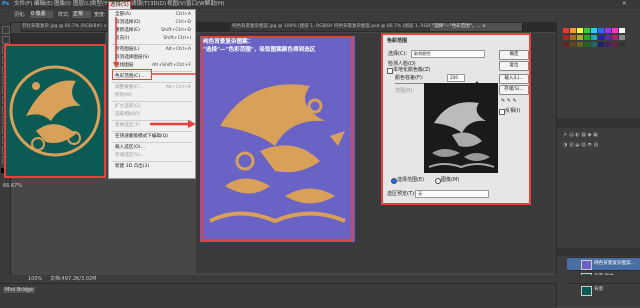 The width and height of the screenshot is (640, 308). What do you see at coordinates (513, 111) in the screenshot?
I see `invert-label: 反相(I)` at bounding box center [513, 111].